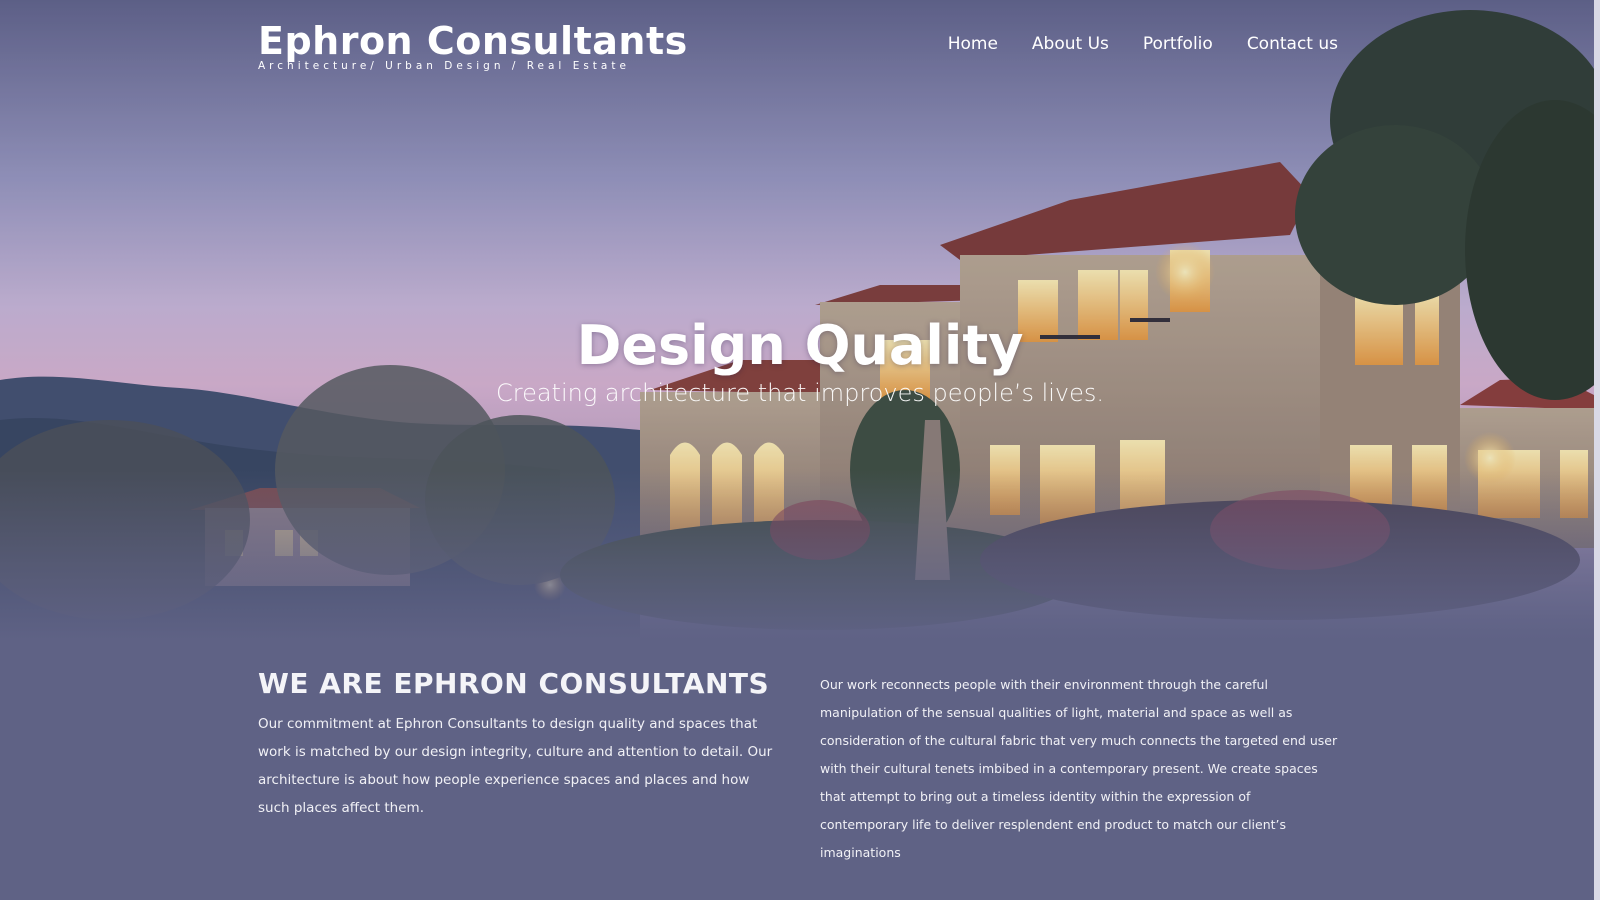  Describe the element at coordinates (1070, 44) in the screenshot. I see `nav-about-us-link: About Us` at that location.